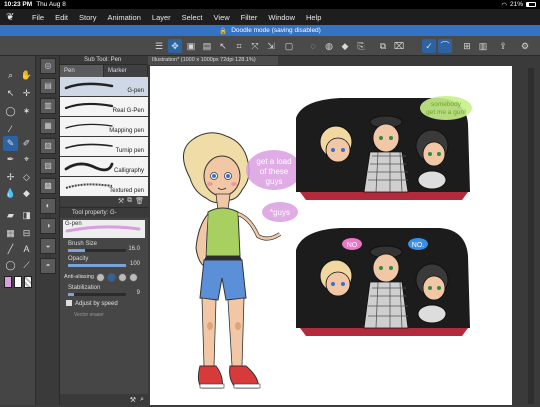 This screenshot has height=407, width=540. Describe the element at coordinates (111, 277) in the screenshot. I see `aa-weak-option` at that location.